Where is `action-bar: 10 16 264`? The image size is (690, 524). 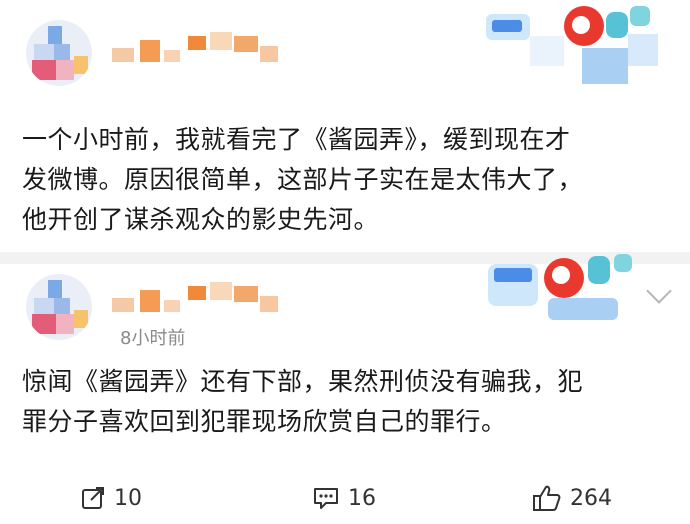
action-bar: 10 16 264 is located at coordinates (345, 498).